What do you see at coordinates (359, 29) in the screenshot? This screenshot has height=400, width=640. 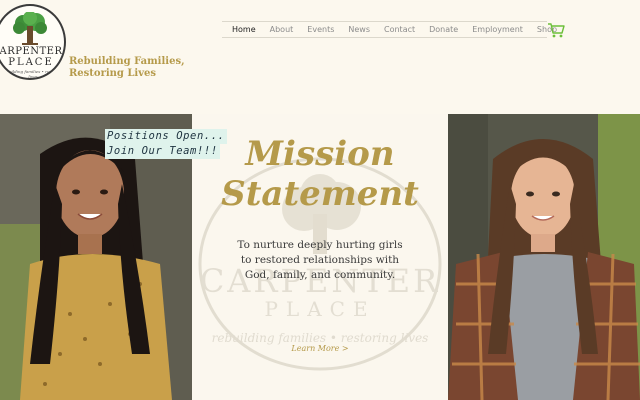 I see `nav-news: News` at bounding box center [359, 29].